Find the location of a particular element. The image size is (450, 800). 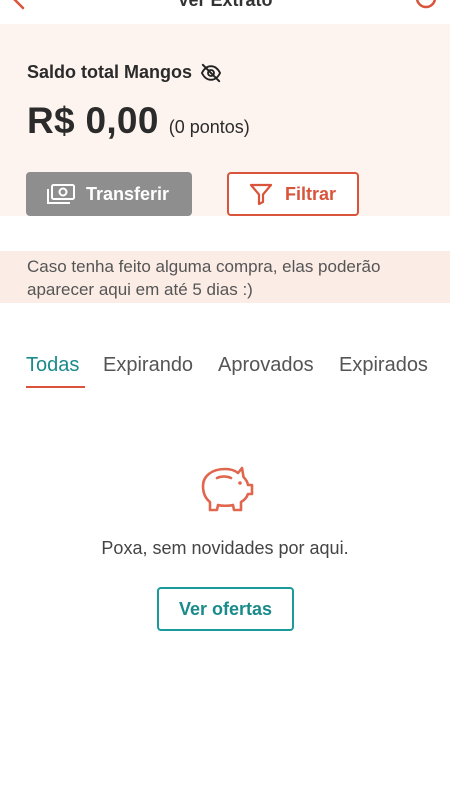

transfer-button: Transferir is located at coordinates (109, 194).